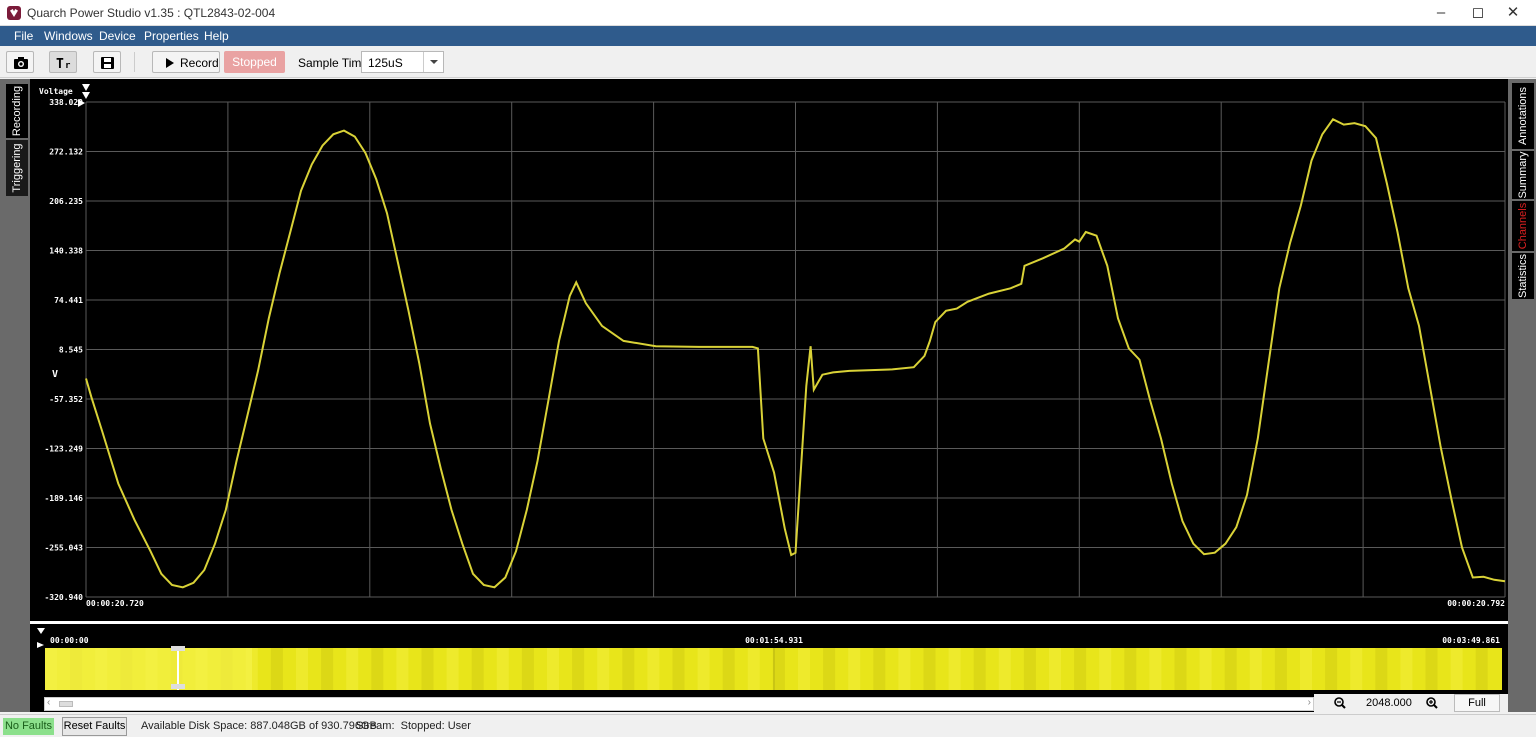 This screenshot has height=737, width=1536. Describe the element at coordinates (117, 36) in the screenshot. I see `menu-device: Device` at that location.